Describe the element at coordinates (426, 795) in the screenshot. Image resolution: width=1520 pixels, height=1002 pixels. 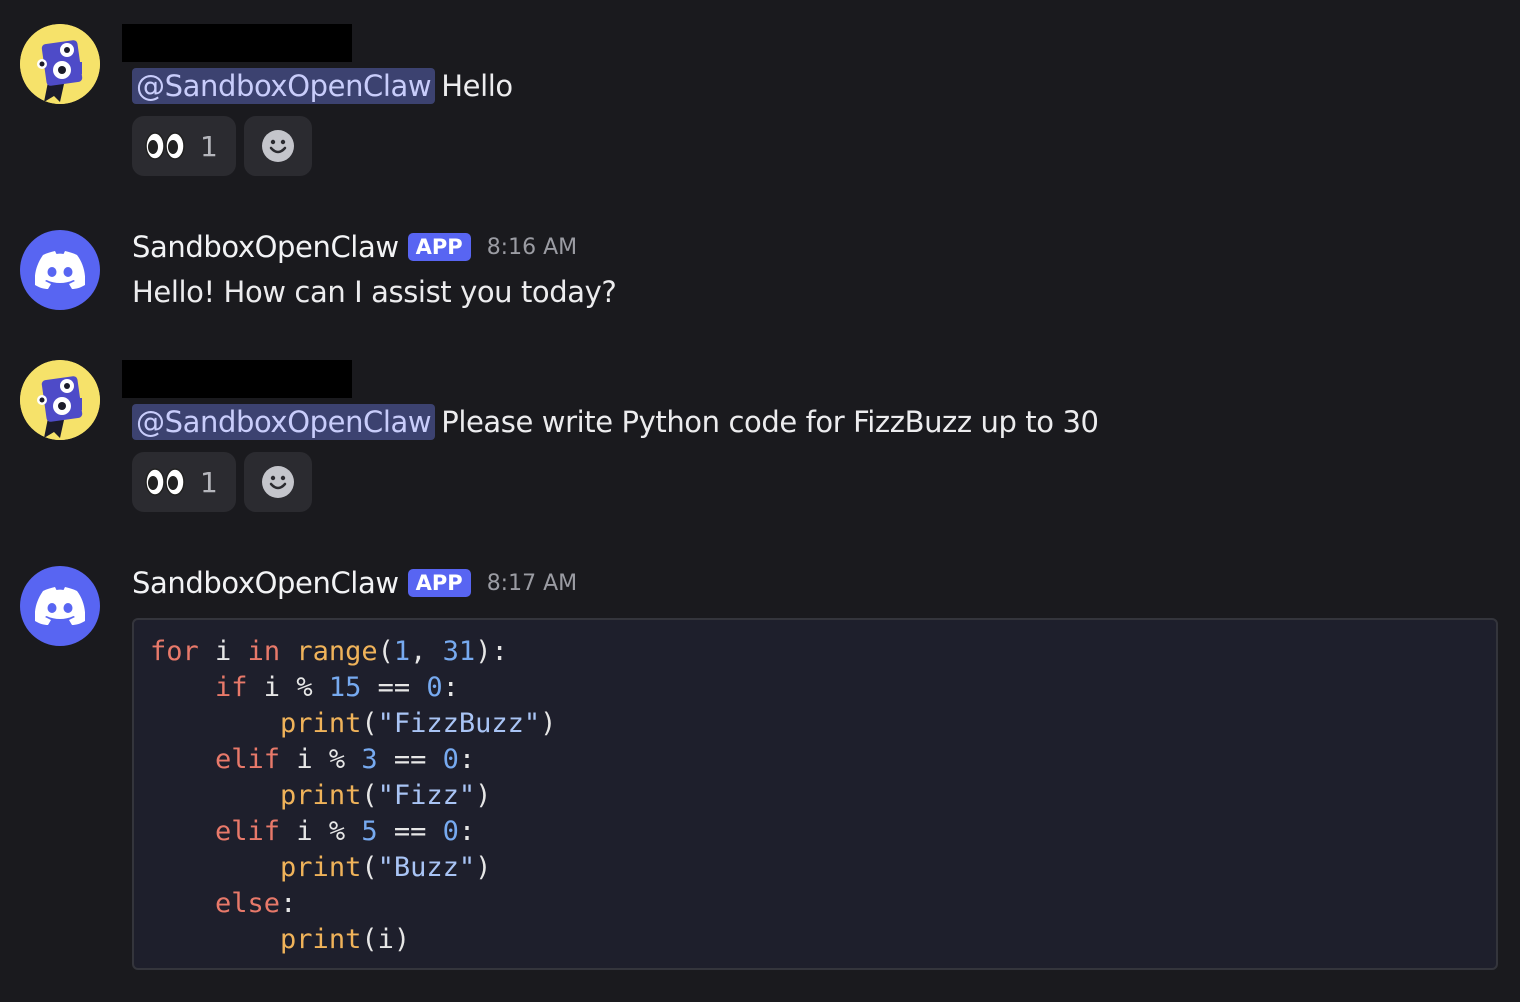
I see `code-token: "Fizz"` at that location.